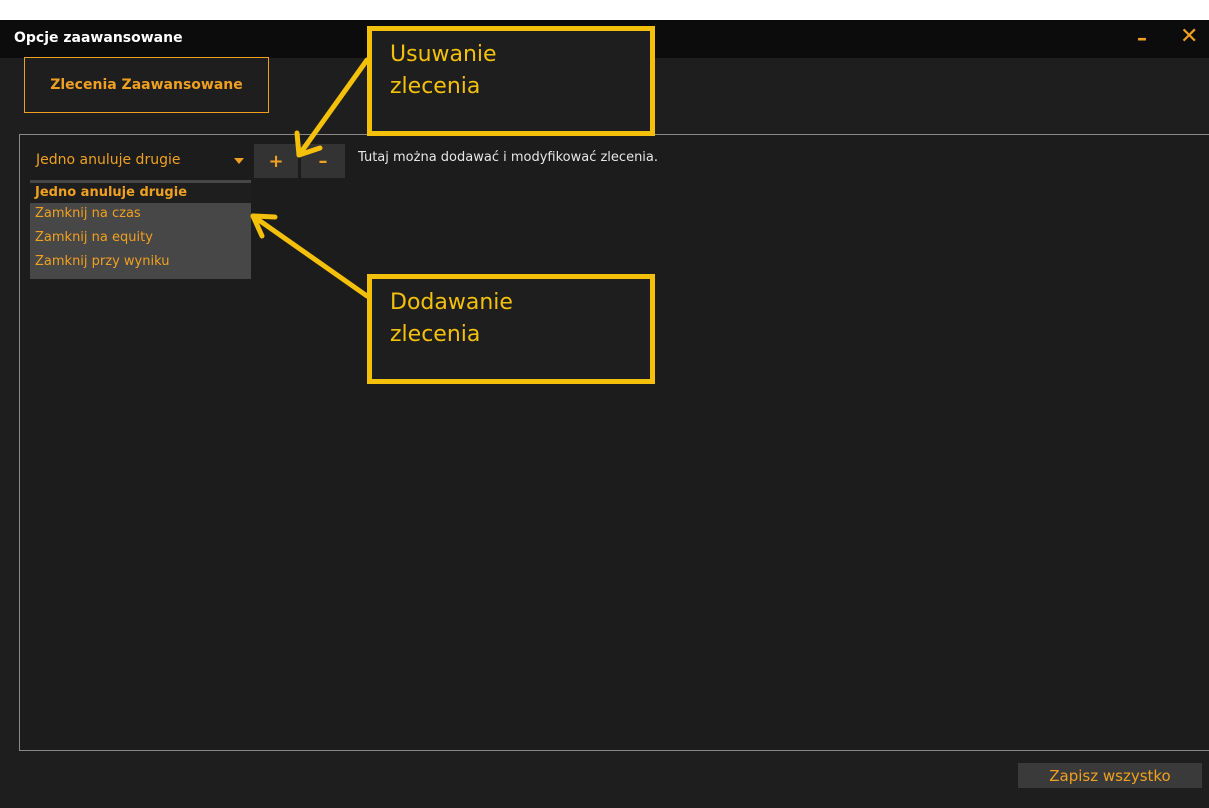  I want to click on save-all-button: Zapisz wszystko, so click(1110, 775).